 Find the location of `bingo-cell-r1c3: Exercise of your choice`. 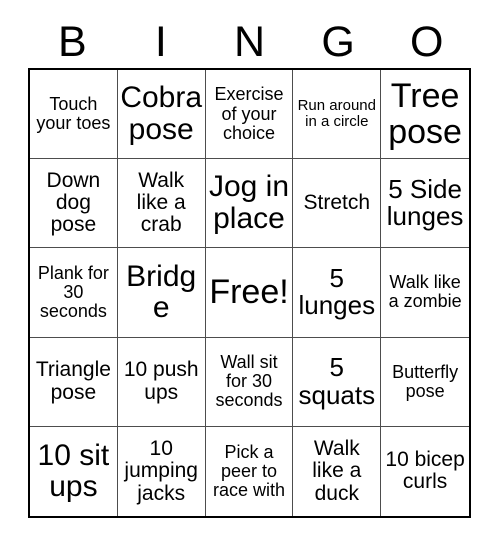

bingo-cell-r1c3: Exercise of your choice is located at coordinates (249, 115).